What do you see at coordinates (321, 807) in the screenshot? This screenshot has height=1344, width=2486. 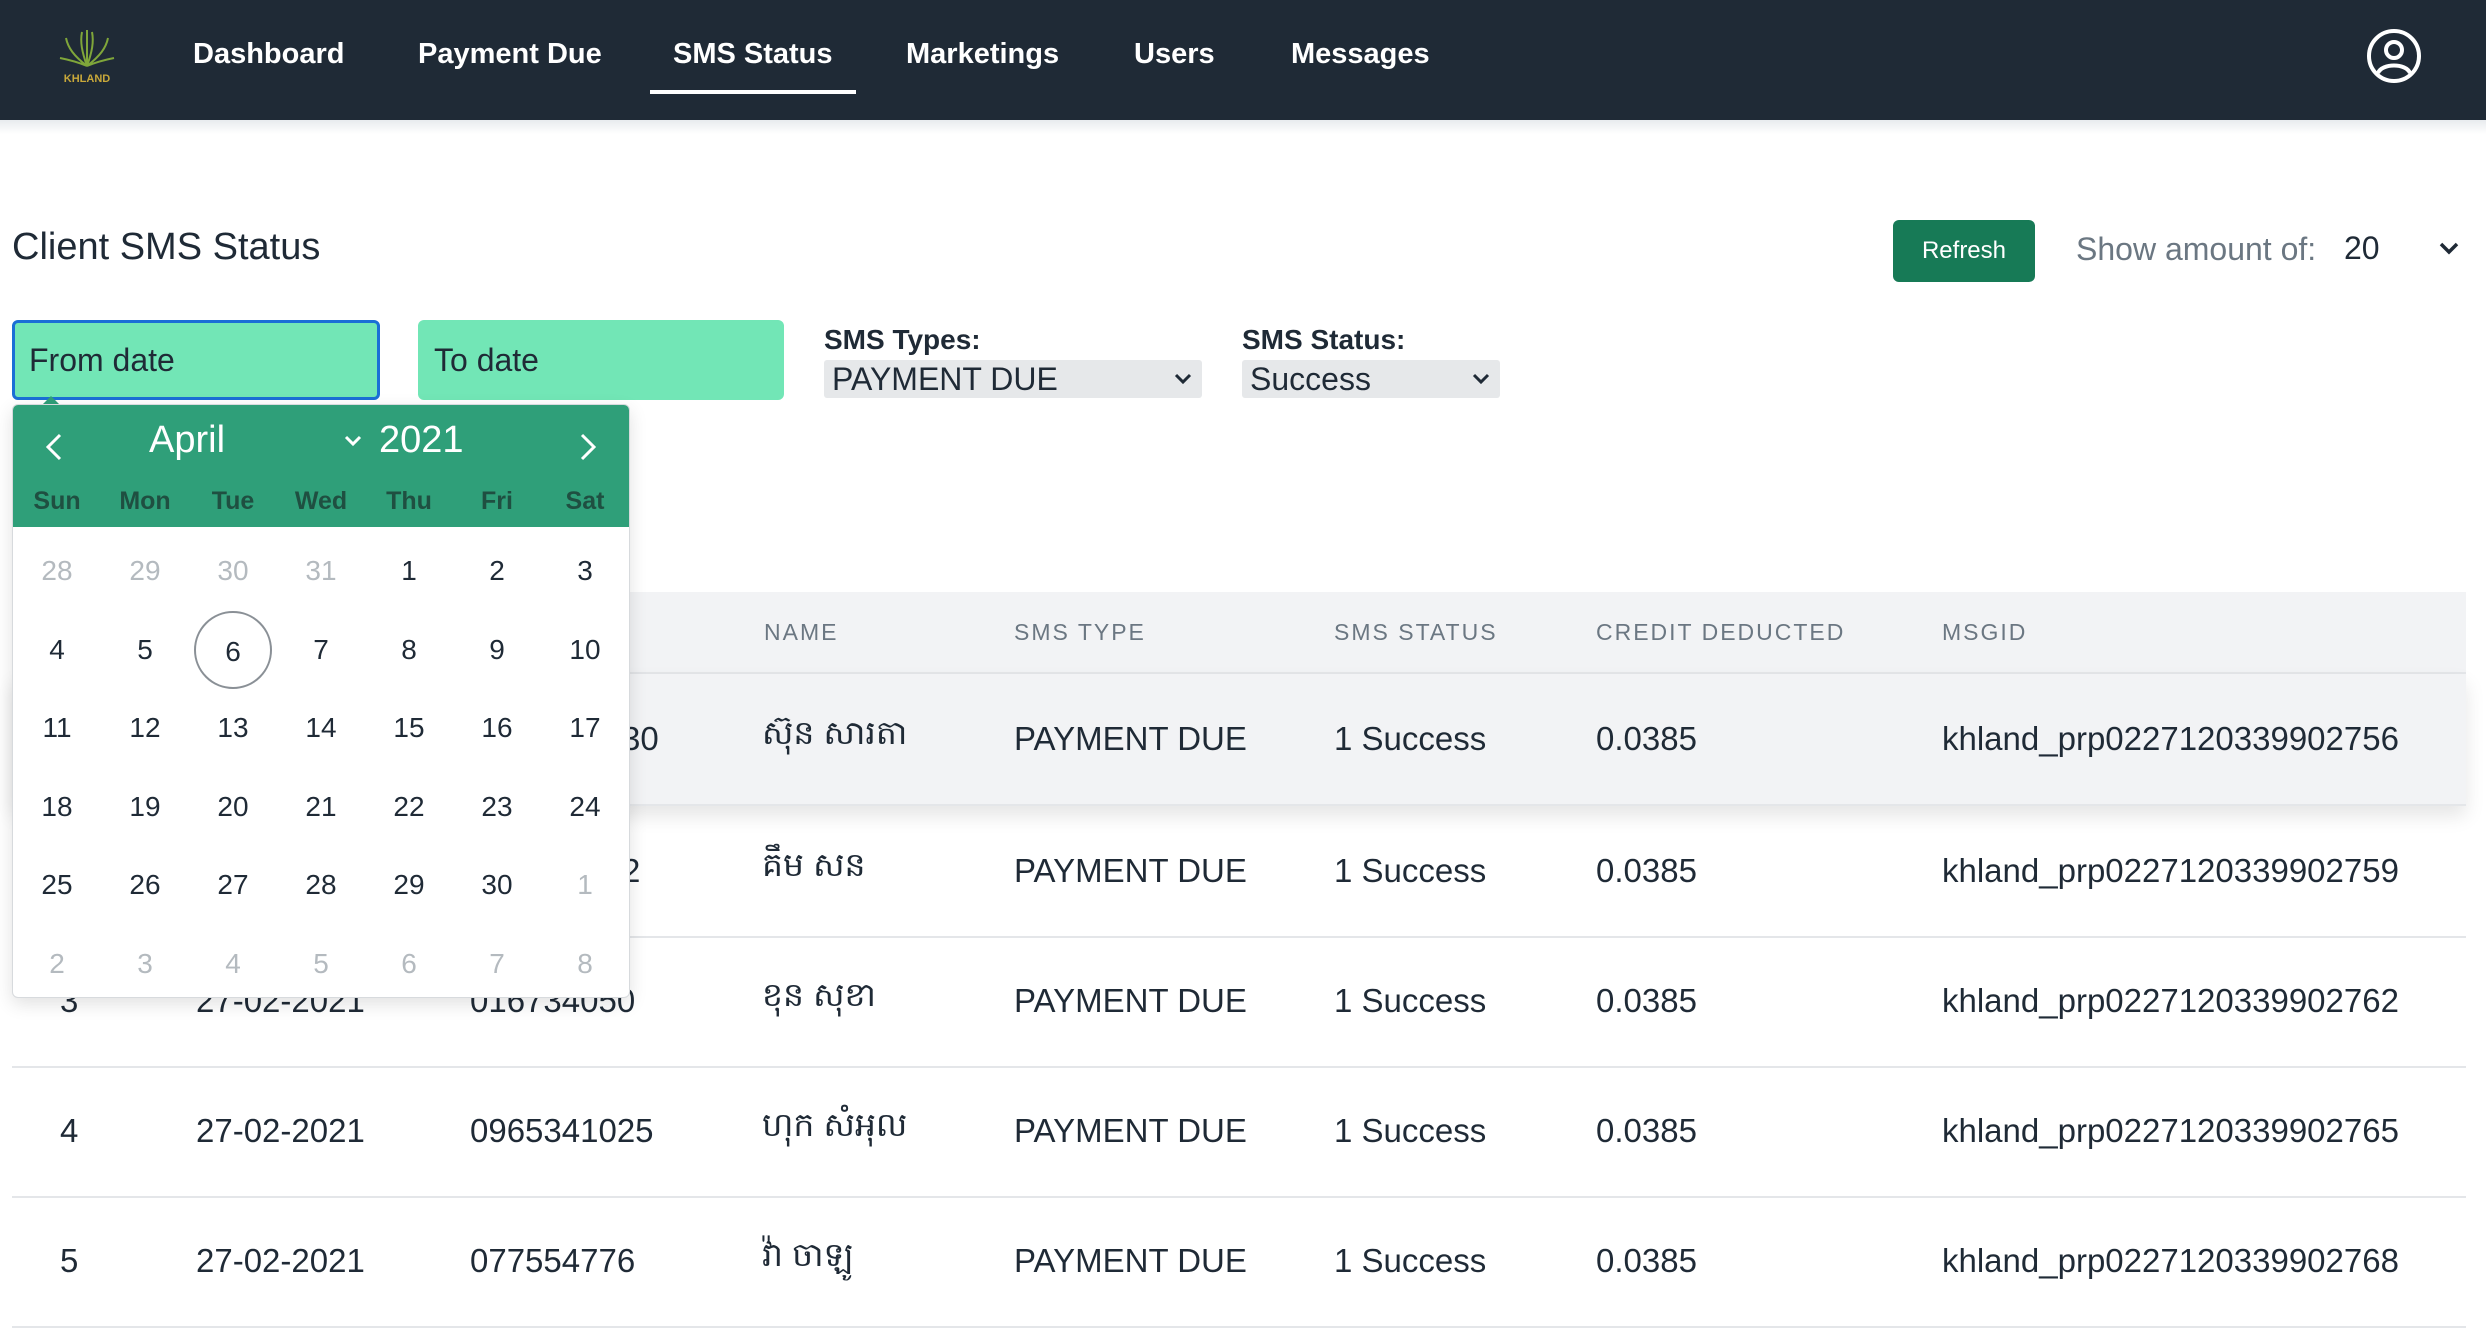 I see `calendar-day: 21` at bounding box center [321, 807].